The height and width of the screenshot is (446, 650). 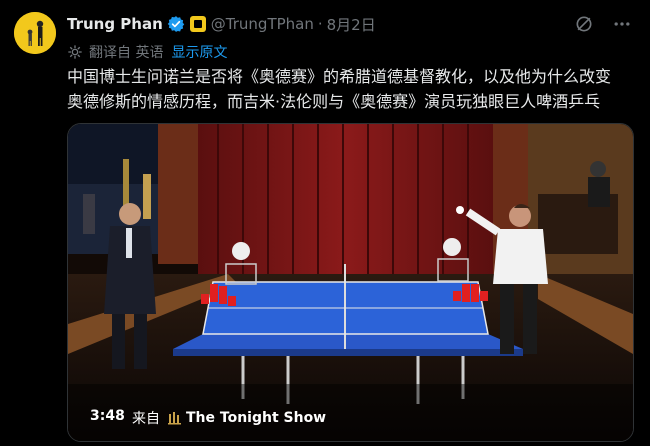 I want to click on post-date: 8月2日, so click(x=351, y=24).